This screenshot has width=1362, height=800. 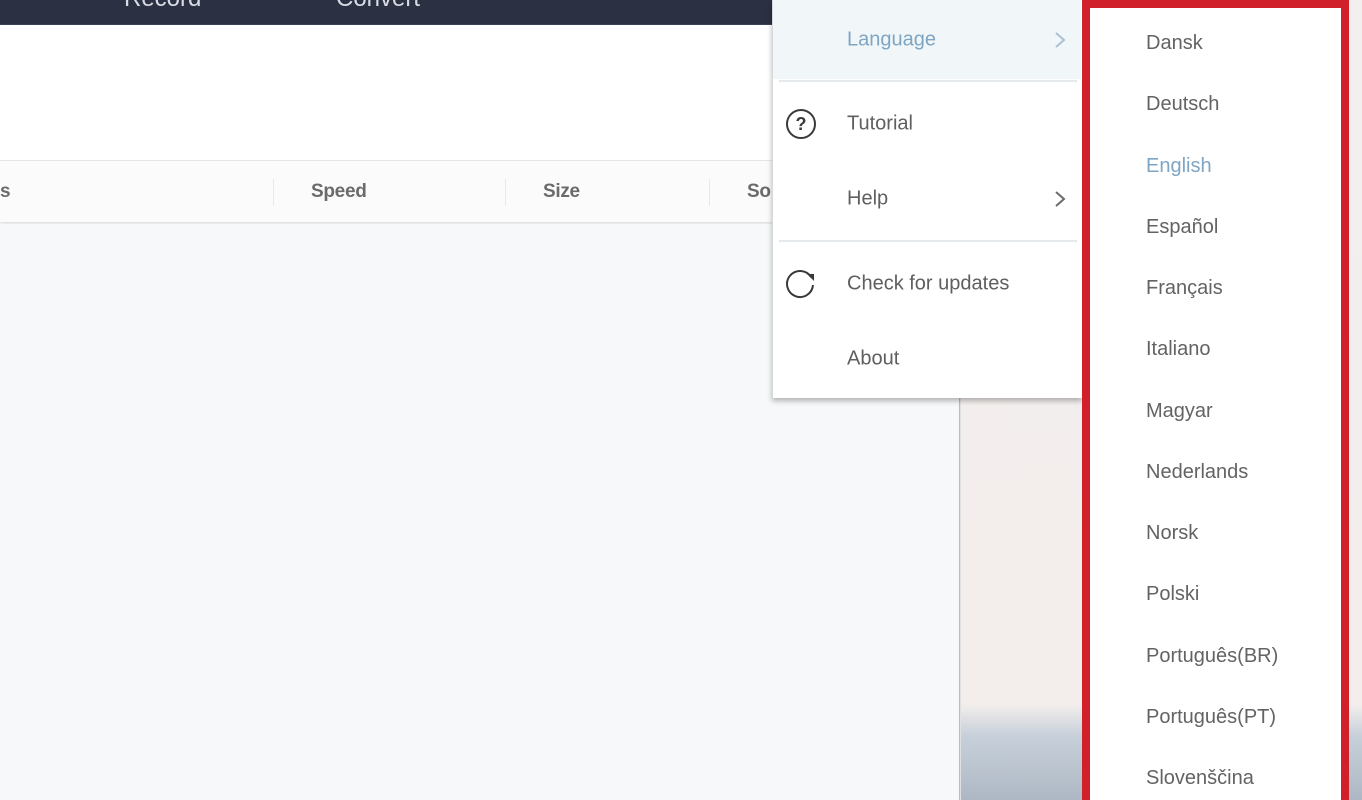 I want to click on column-header-status: s, so click(x=5, y=192).